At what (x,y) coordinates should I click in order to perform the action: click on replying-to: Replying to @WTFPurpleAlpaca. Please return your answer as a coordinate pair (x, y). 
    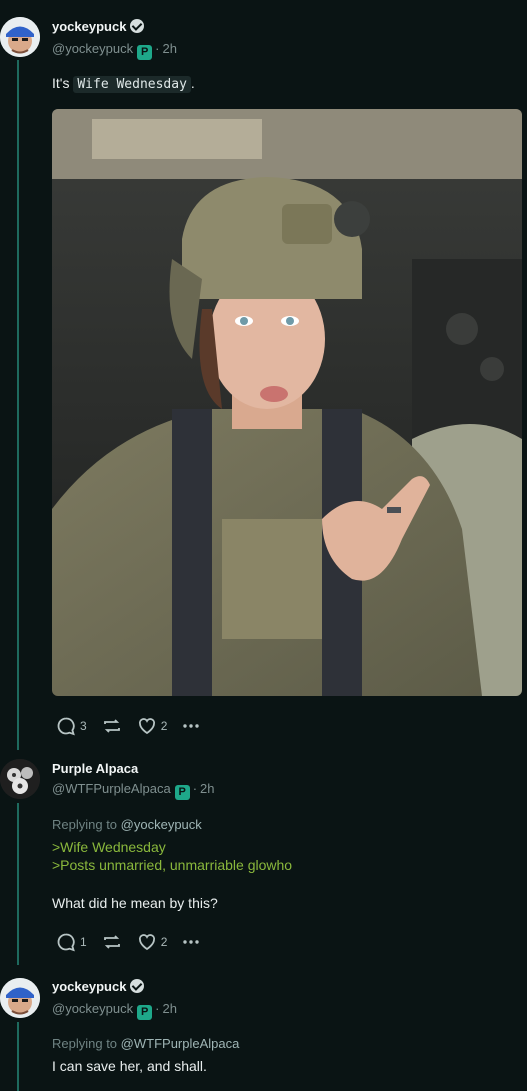
    Looking at the image, I should click on (145, 1043).